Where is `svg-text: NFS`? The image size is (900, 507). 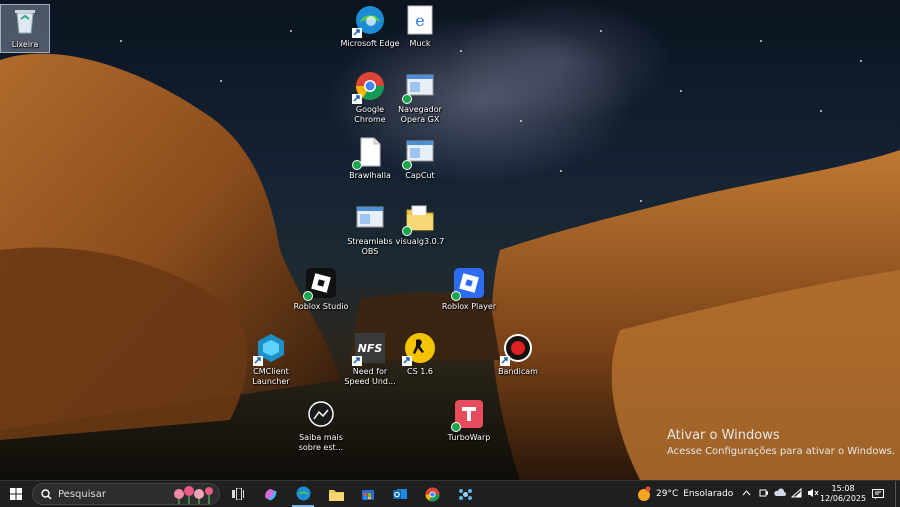 svg-text: NFS is located at coordinates (370, 348).